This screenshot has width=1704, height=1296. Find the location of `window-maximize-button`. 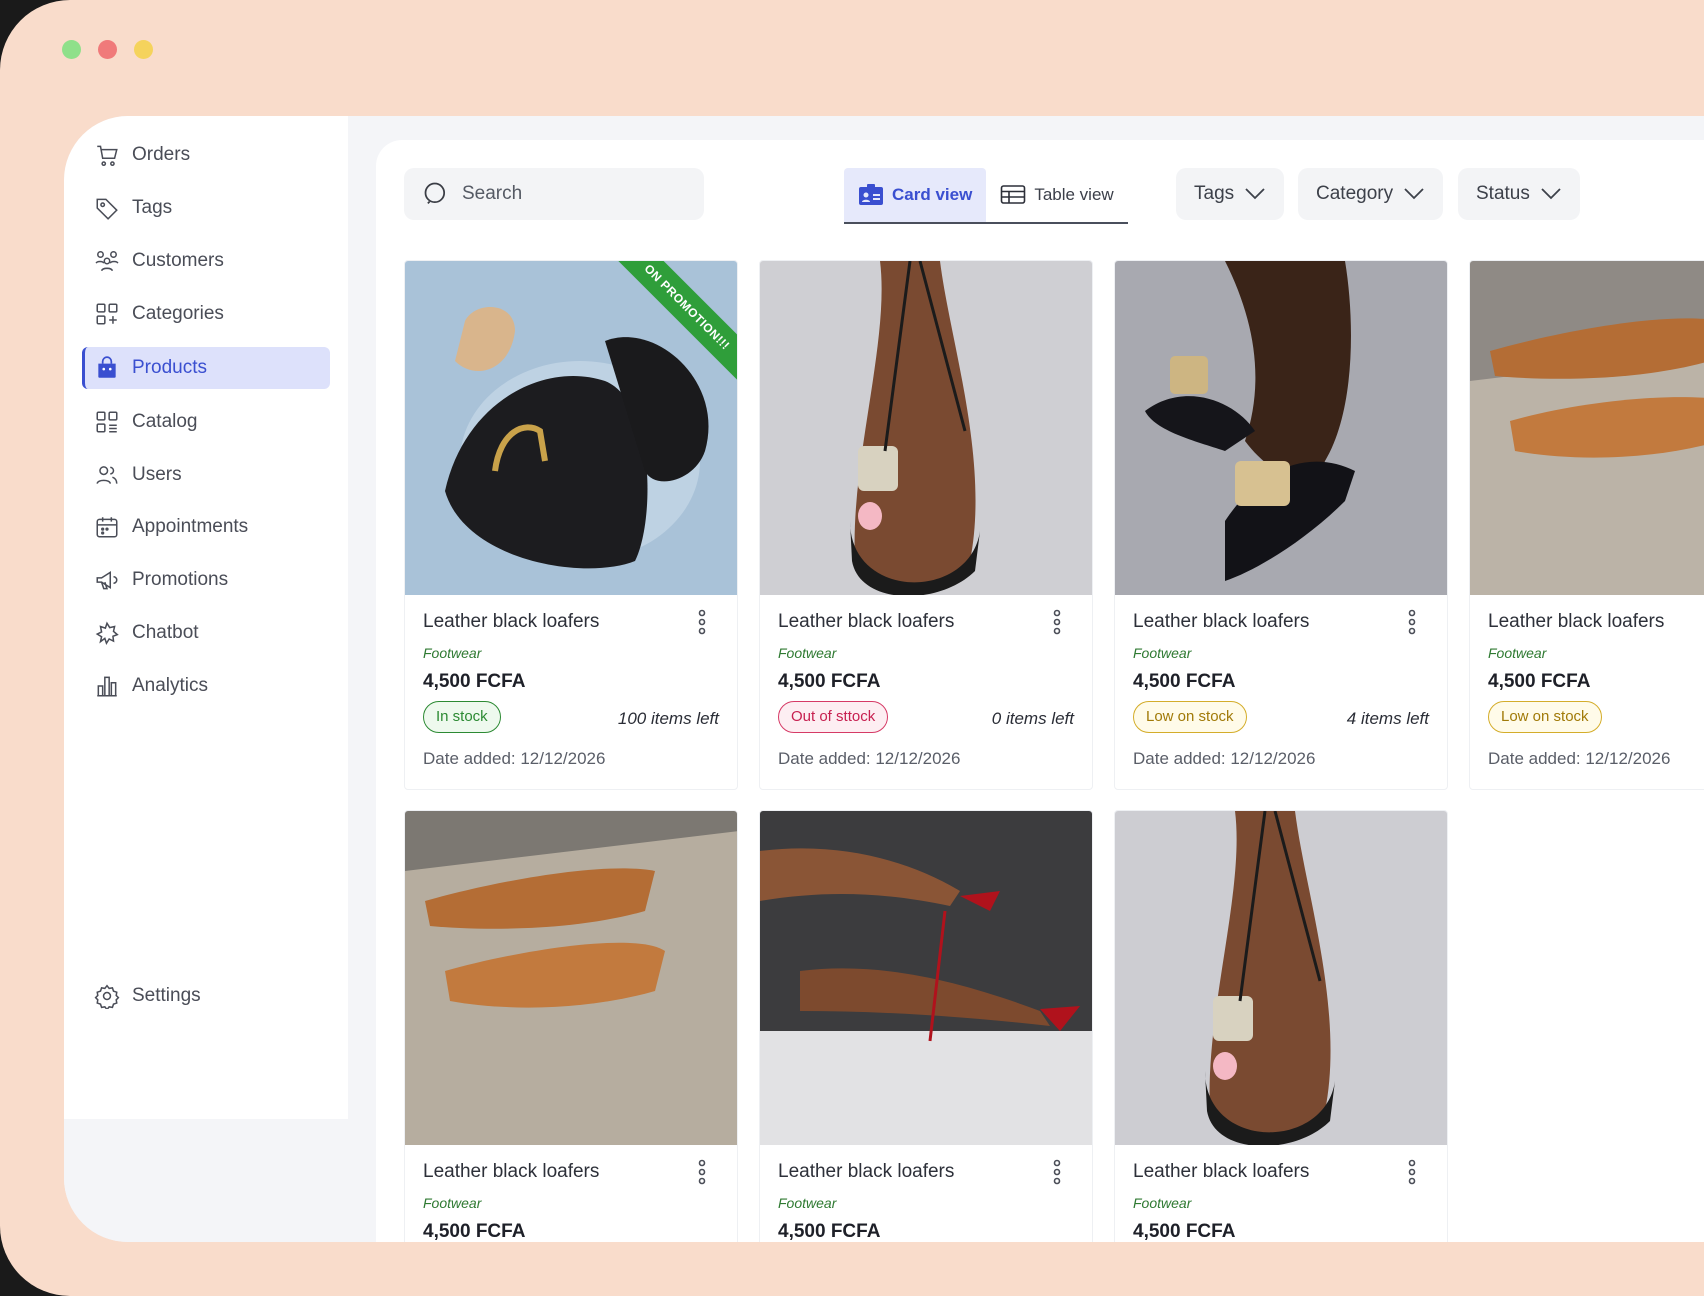

window-maximize-button is located at coordinates (71, 49).